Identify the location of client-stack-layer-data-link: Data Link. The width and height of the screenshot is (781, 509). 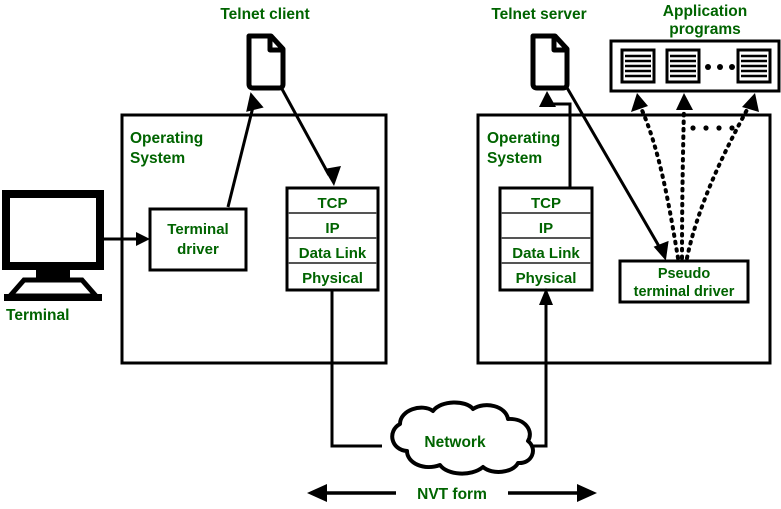
(333, 253).